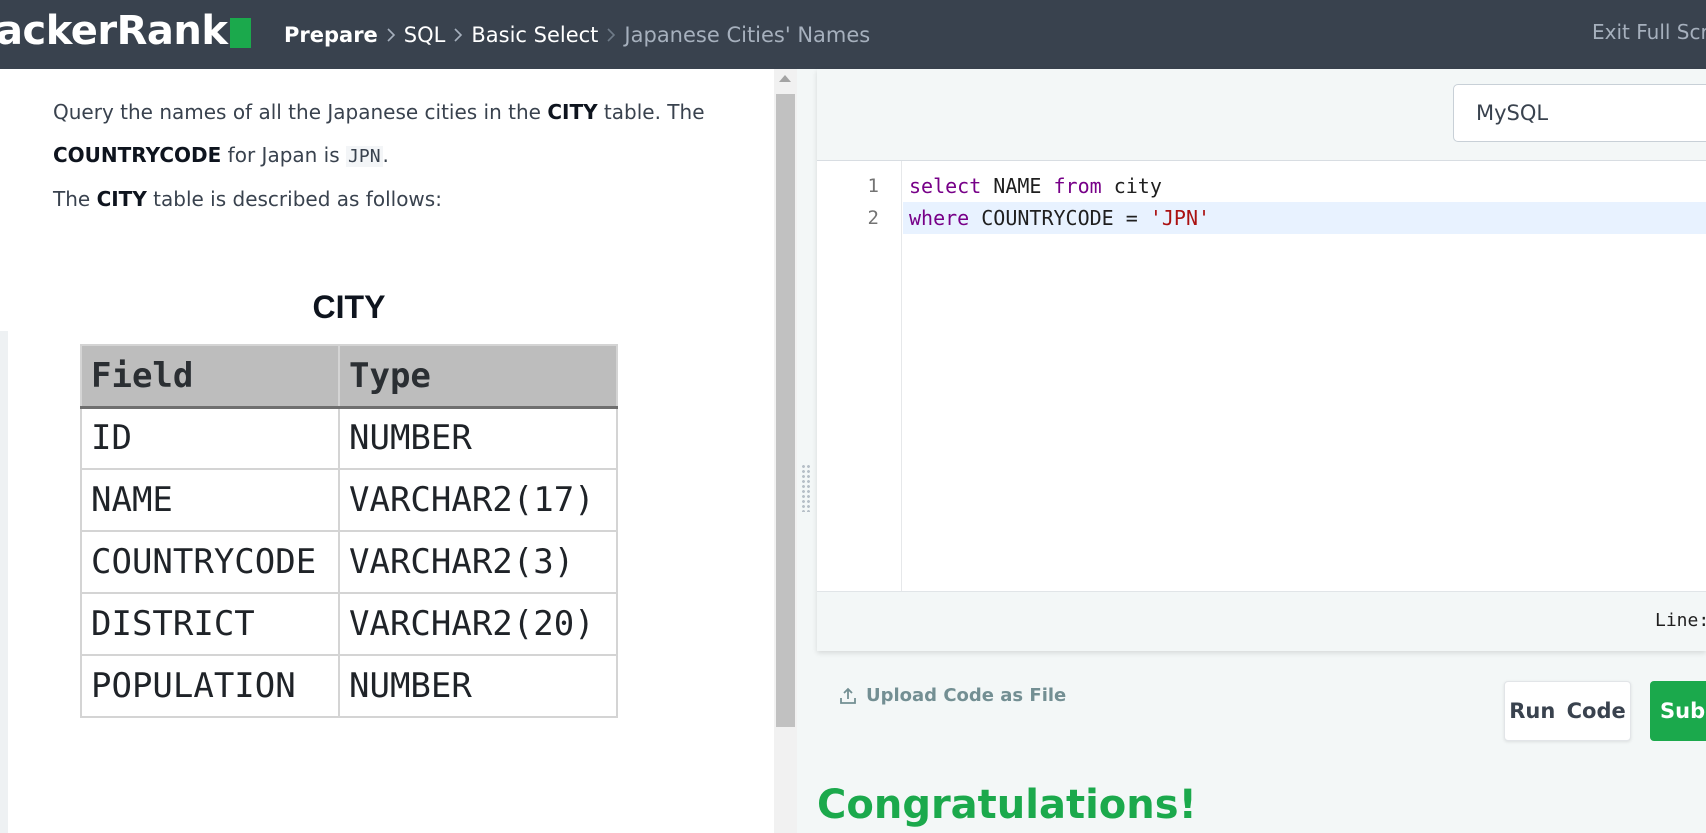 Image resolution: width=1706 pixels, height=833 pixels. I want to click on code-line: select NAME from city, so click(1304, 186).